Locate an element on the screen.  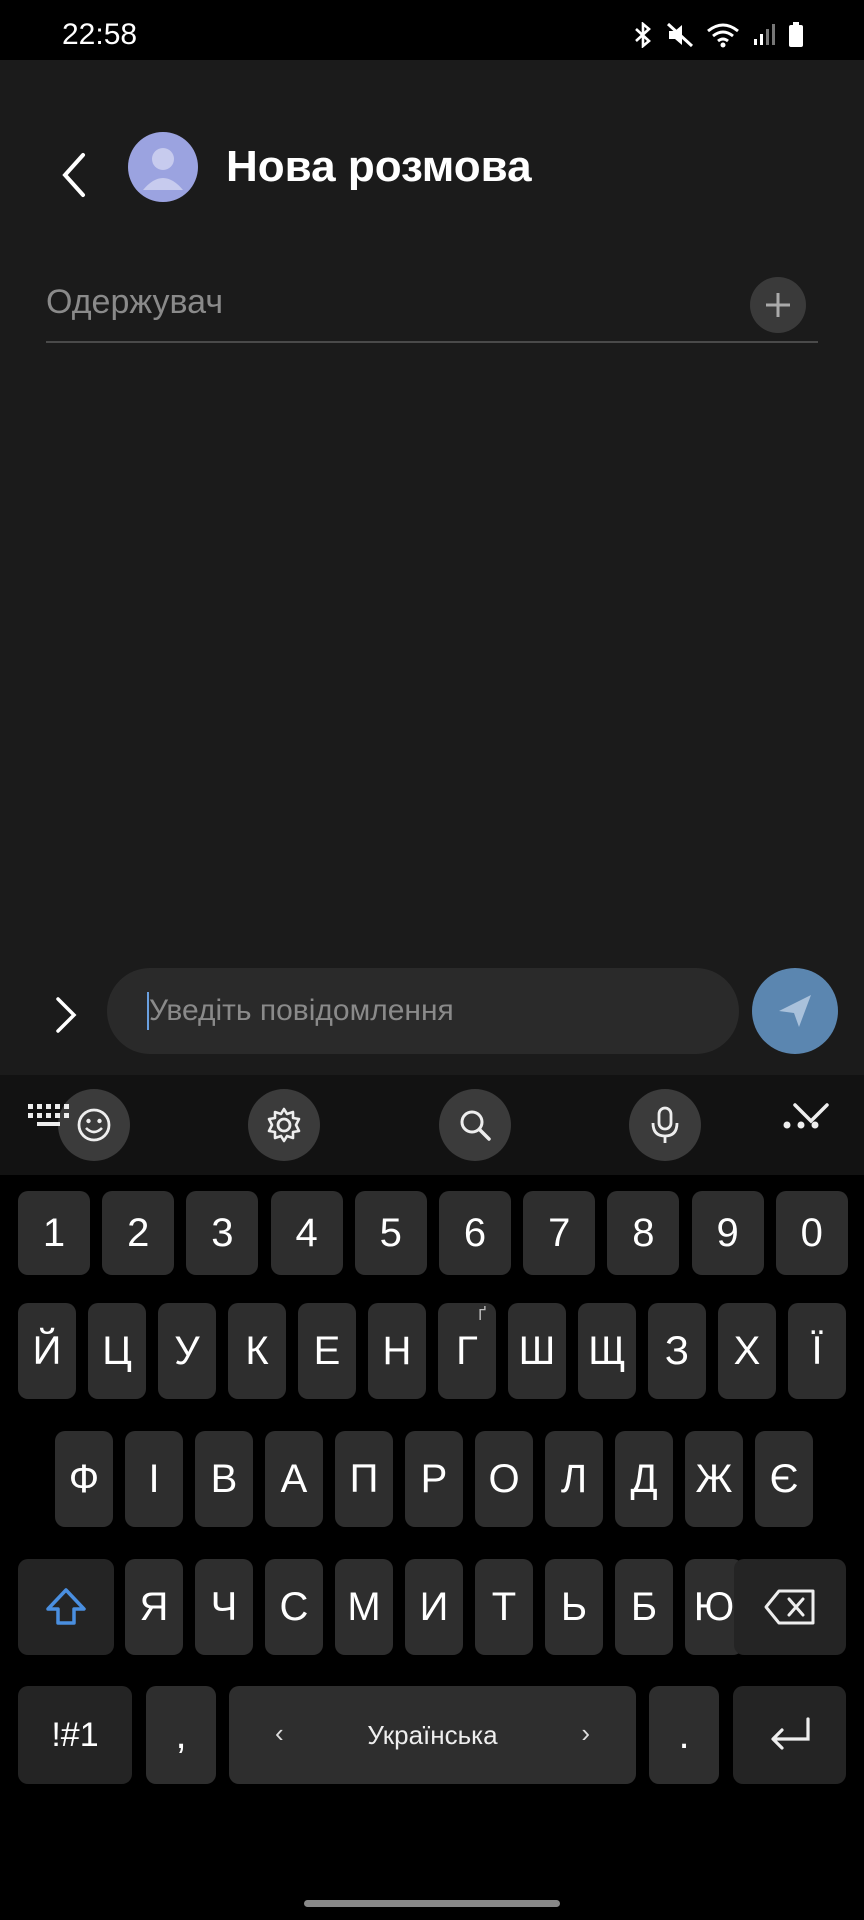
key-label: 9 is located at coordinates (727, 1232).